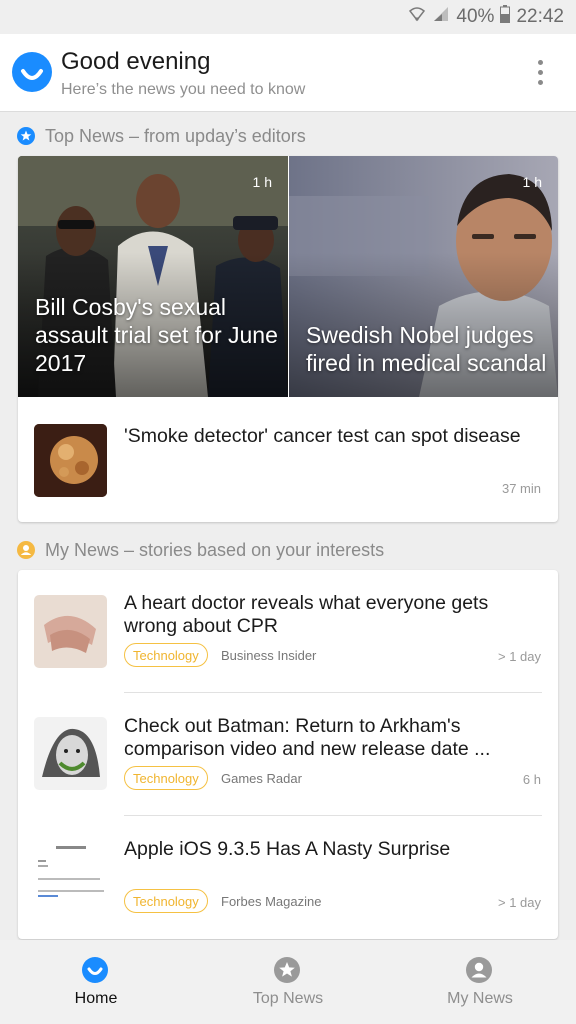 The image size is (576, 1024). Describe the element at coordinates (288, 998) in the screenshot. I see `nav-label: Top News` at that location.